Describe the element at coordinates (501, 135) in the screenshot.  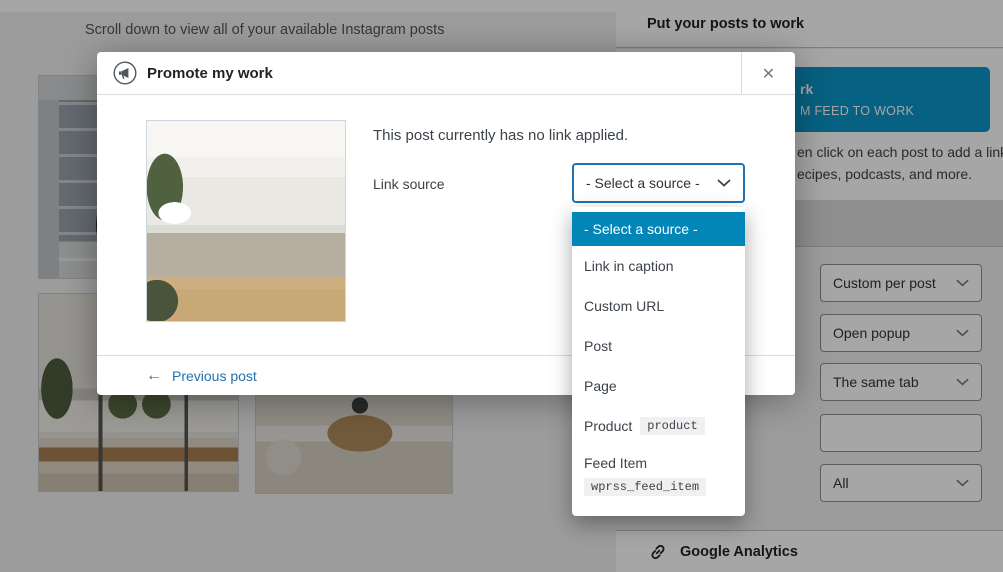
I see `post-link-status-text: This post currently has no link applied.` at that location.